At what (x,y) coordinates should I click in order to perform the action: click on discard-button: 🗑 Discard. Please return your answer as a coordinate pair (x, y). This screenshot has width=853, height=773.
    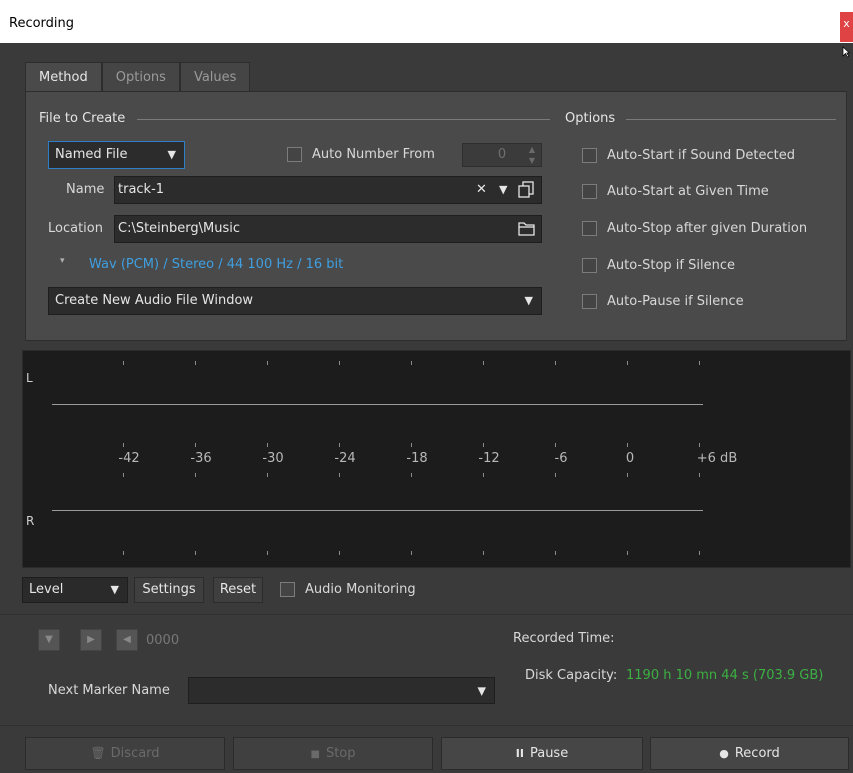
    Looking at the image, I should click on (125, 753).